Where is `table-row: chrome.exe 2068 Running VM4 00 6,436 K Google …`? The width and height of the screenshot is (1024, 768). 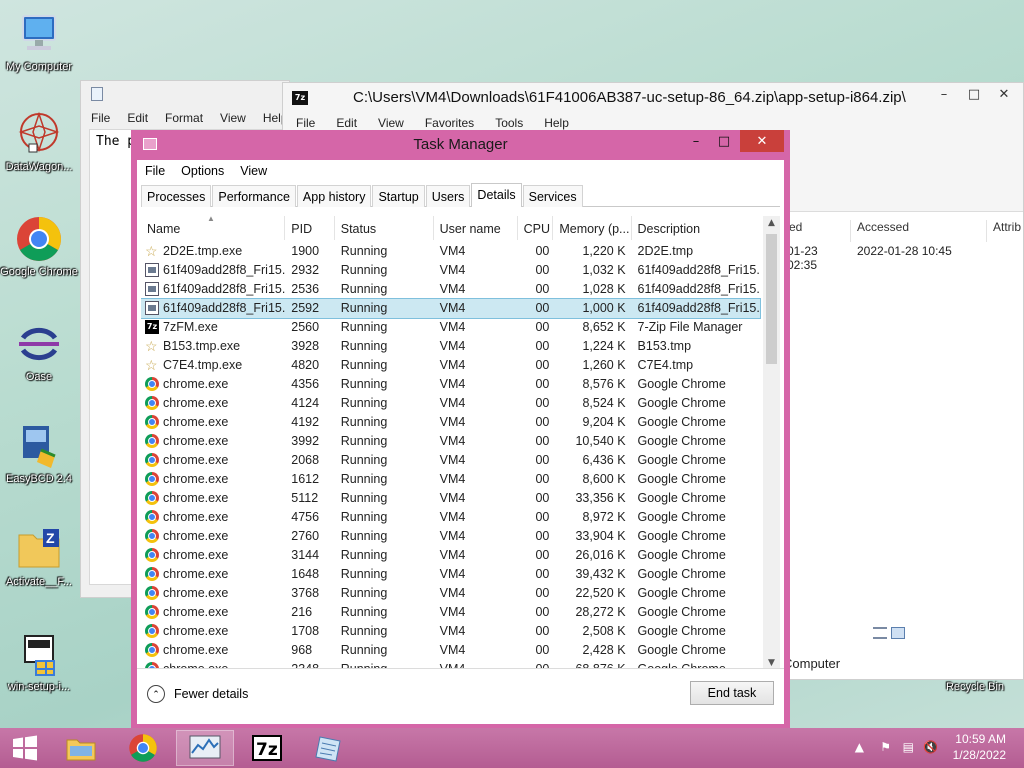
table-row: chrome.exe 2068 Running VM4 00 6,436 K Google … is located at coordinates (450, 460).